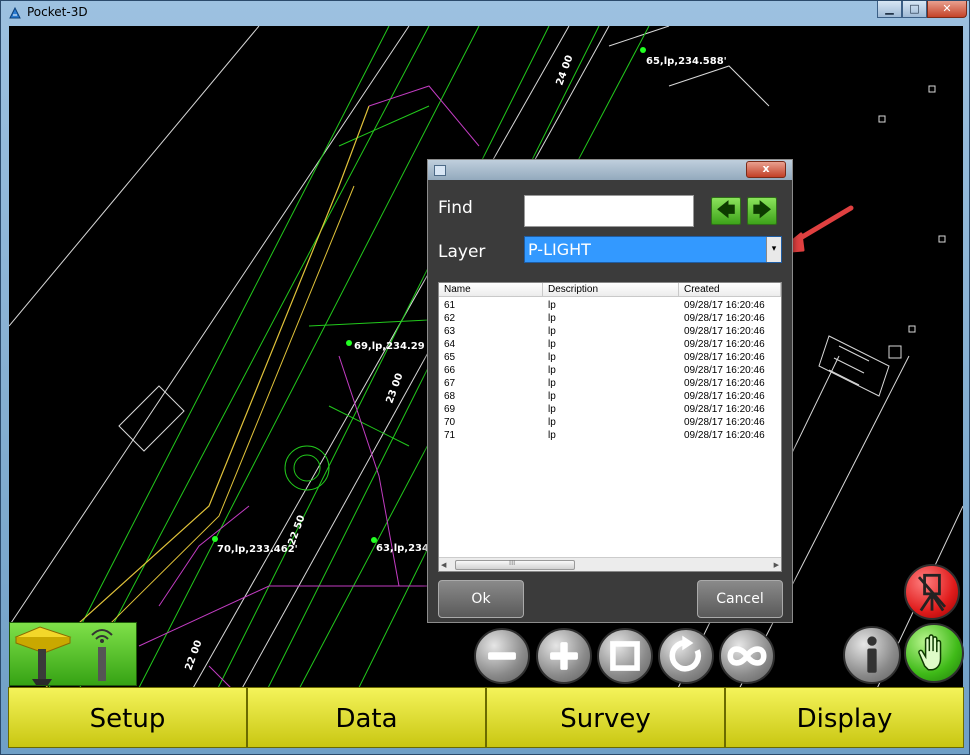 This screenshot has height=755, width=970. Describe the element at coordinates (257, 549) in the screenshot. I see `point-label: 70,lp,233.462'` at that location.